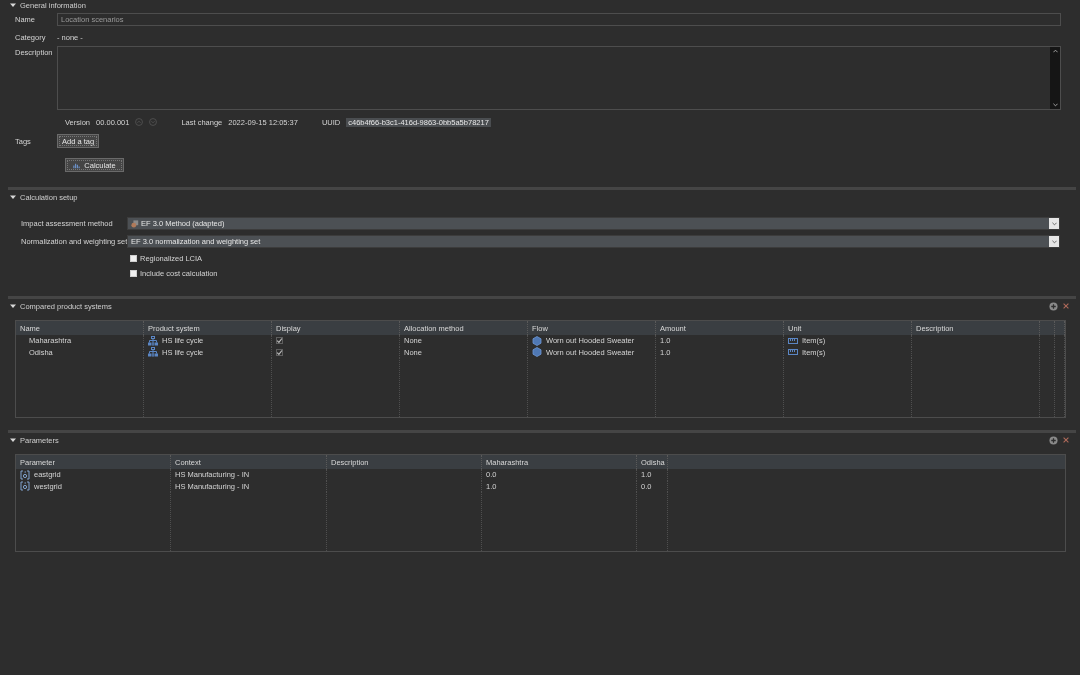 Image resolution: width=1080 pixels, height=675 pixels. Describe the element at coordinates (559, 78) in the screenshot. I see `description-field` at that location.